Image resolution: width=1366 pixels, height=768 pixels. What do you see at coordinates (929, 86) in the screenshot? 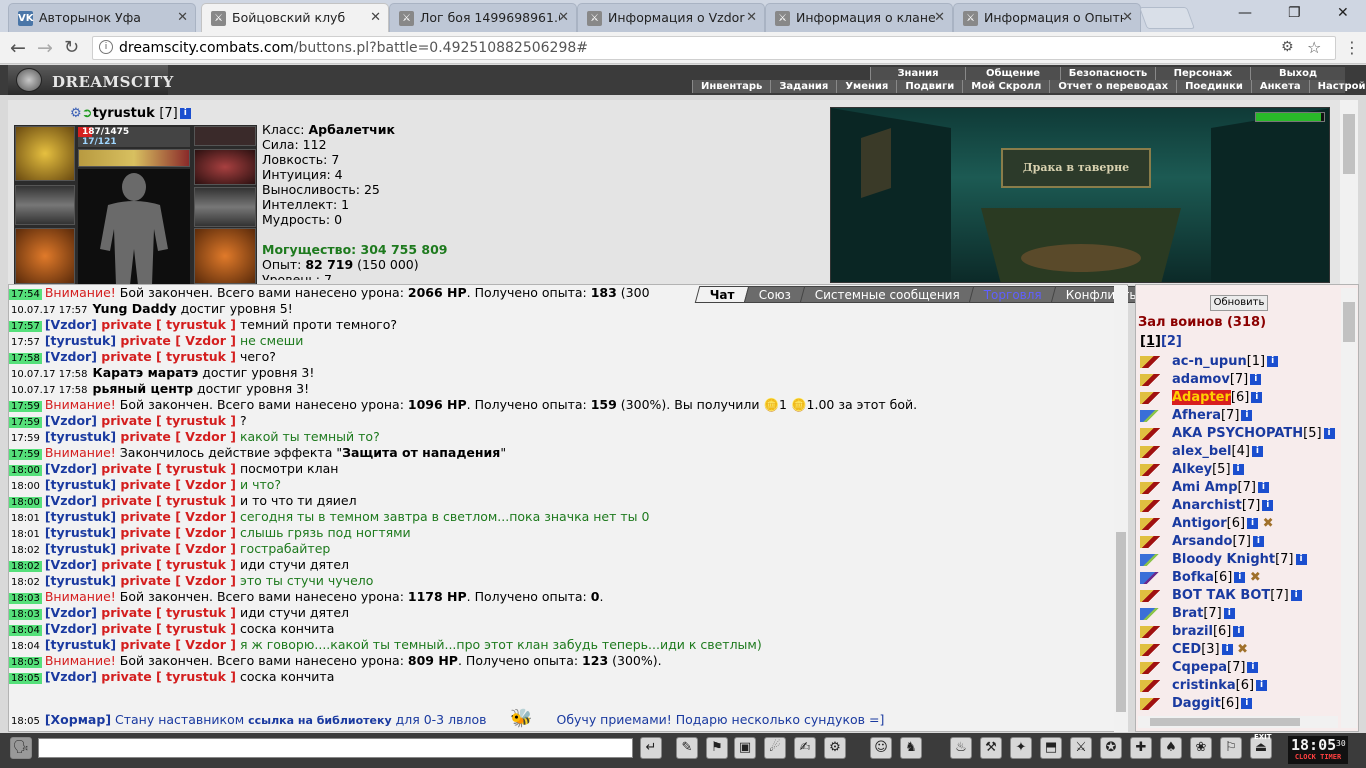
I see `menu-item: Подвиги` at bounding box center [929, 86].